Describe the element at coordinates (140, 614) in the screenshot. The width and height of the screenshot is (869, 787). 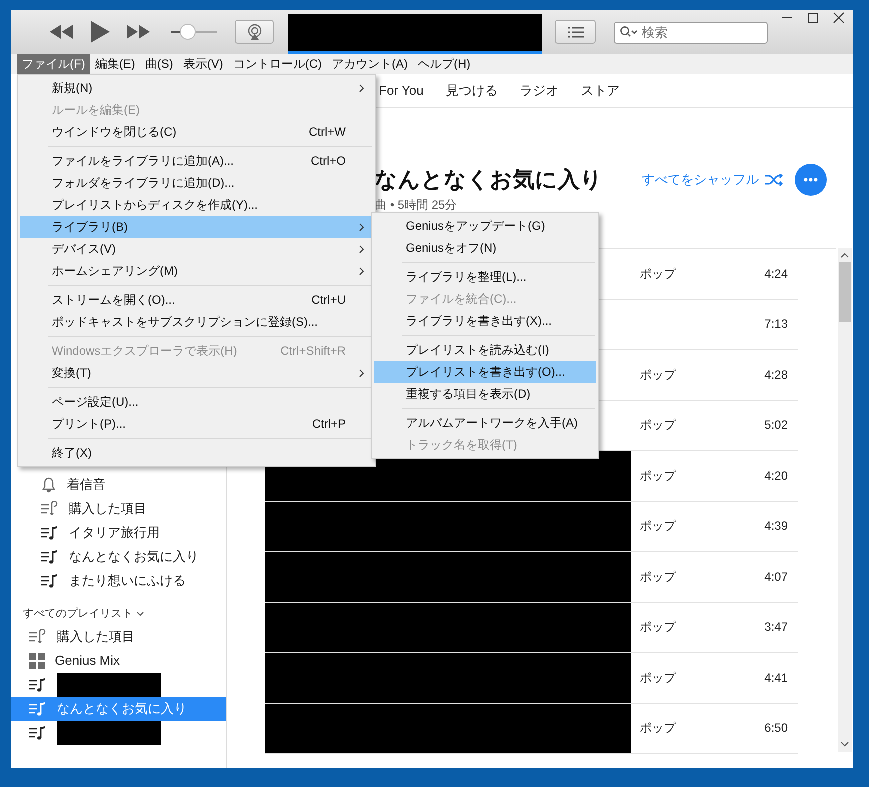
I see `chevron-down-icon` at that location.